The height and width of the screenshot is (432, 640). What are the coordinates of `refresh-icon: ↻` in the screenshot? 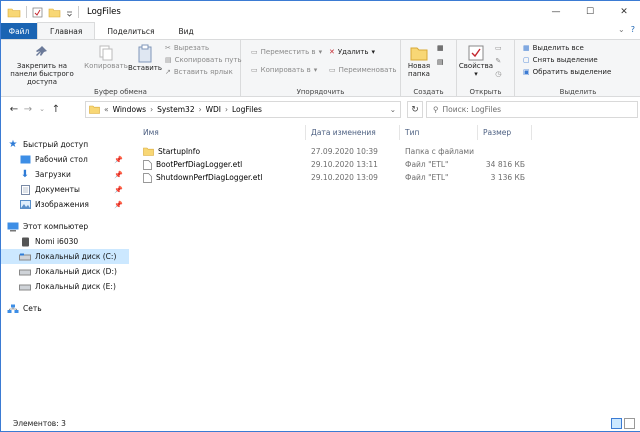 It's located at (415, 109).